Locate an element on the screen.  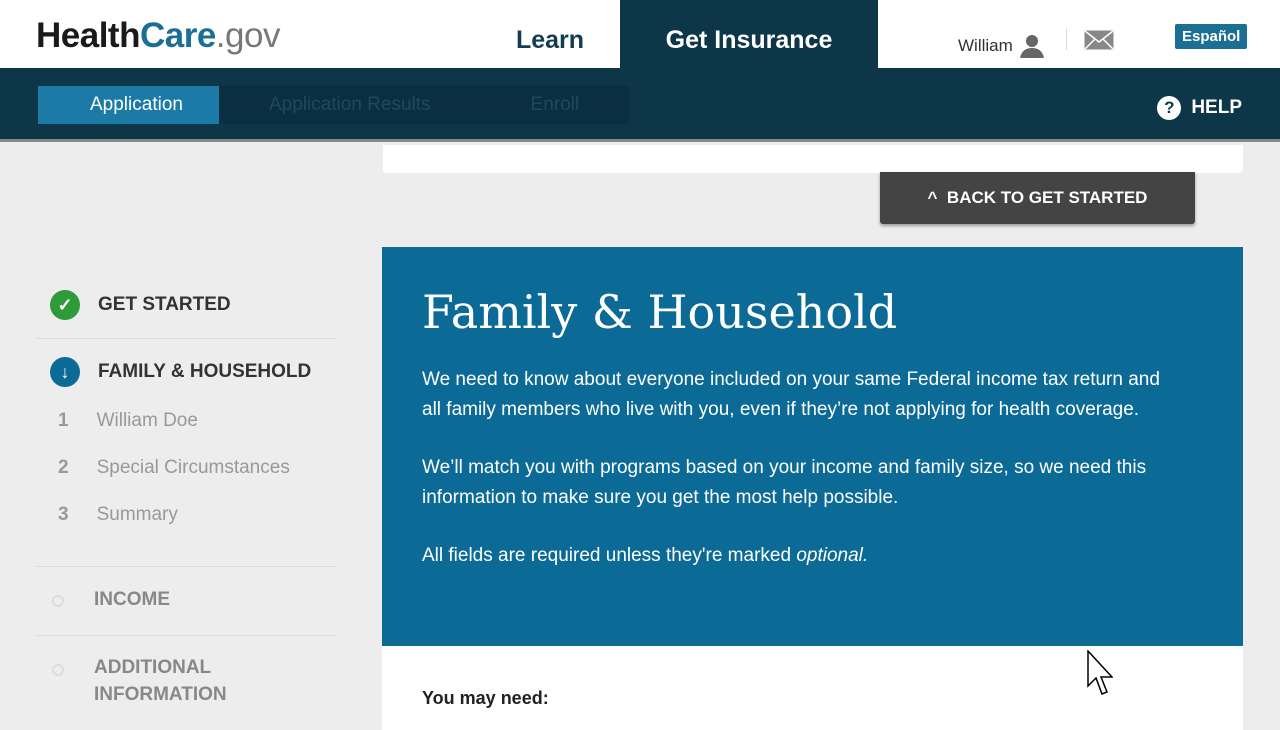
help-icon: ? is located at coordinates (1169, 108).